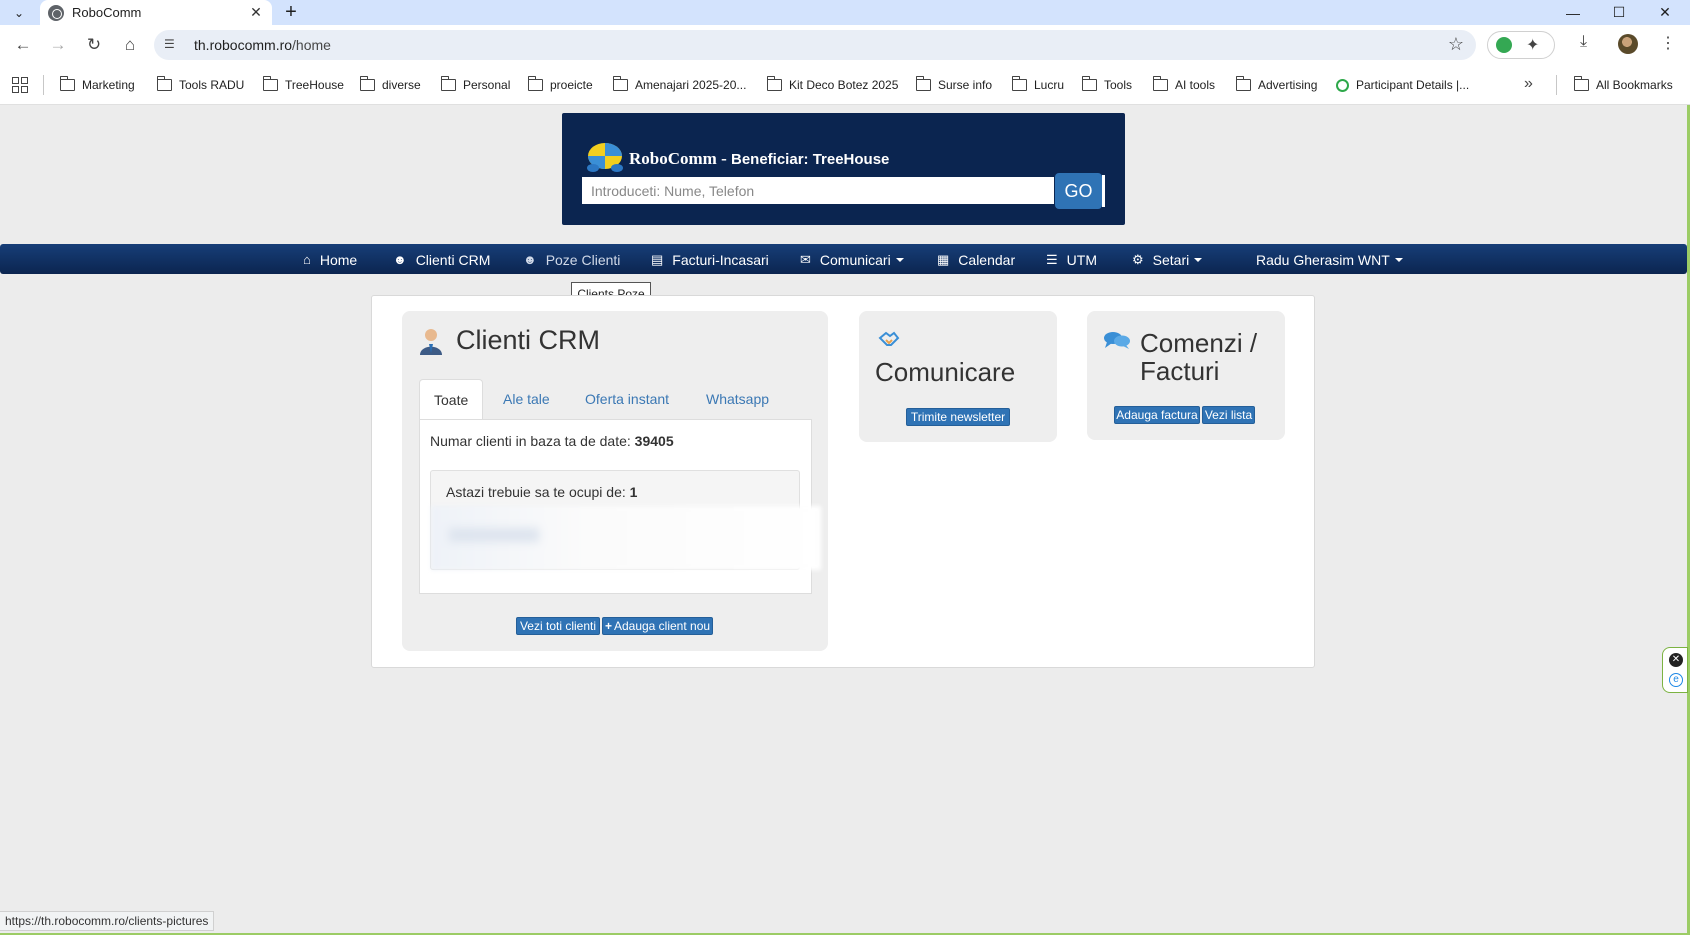  Describe the element at coordinates (1532, 45) in the screenshot. I see `extensions-puzzle-icon: ✦` at that location.